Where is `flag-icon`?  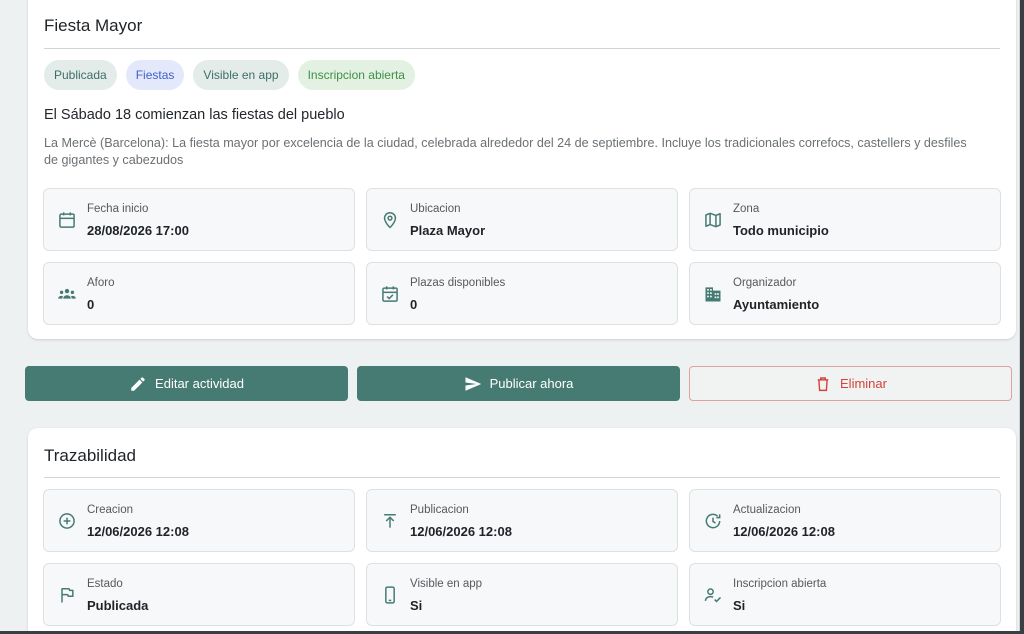 flag-icon is located at coordinates (67, 595).